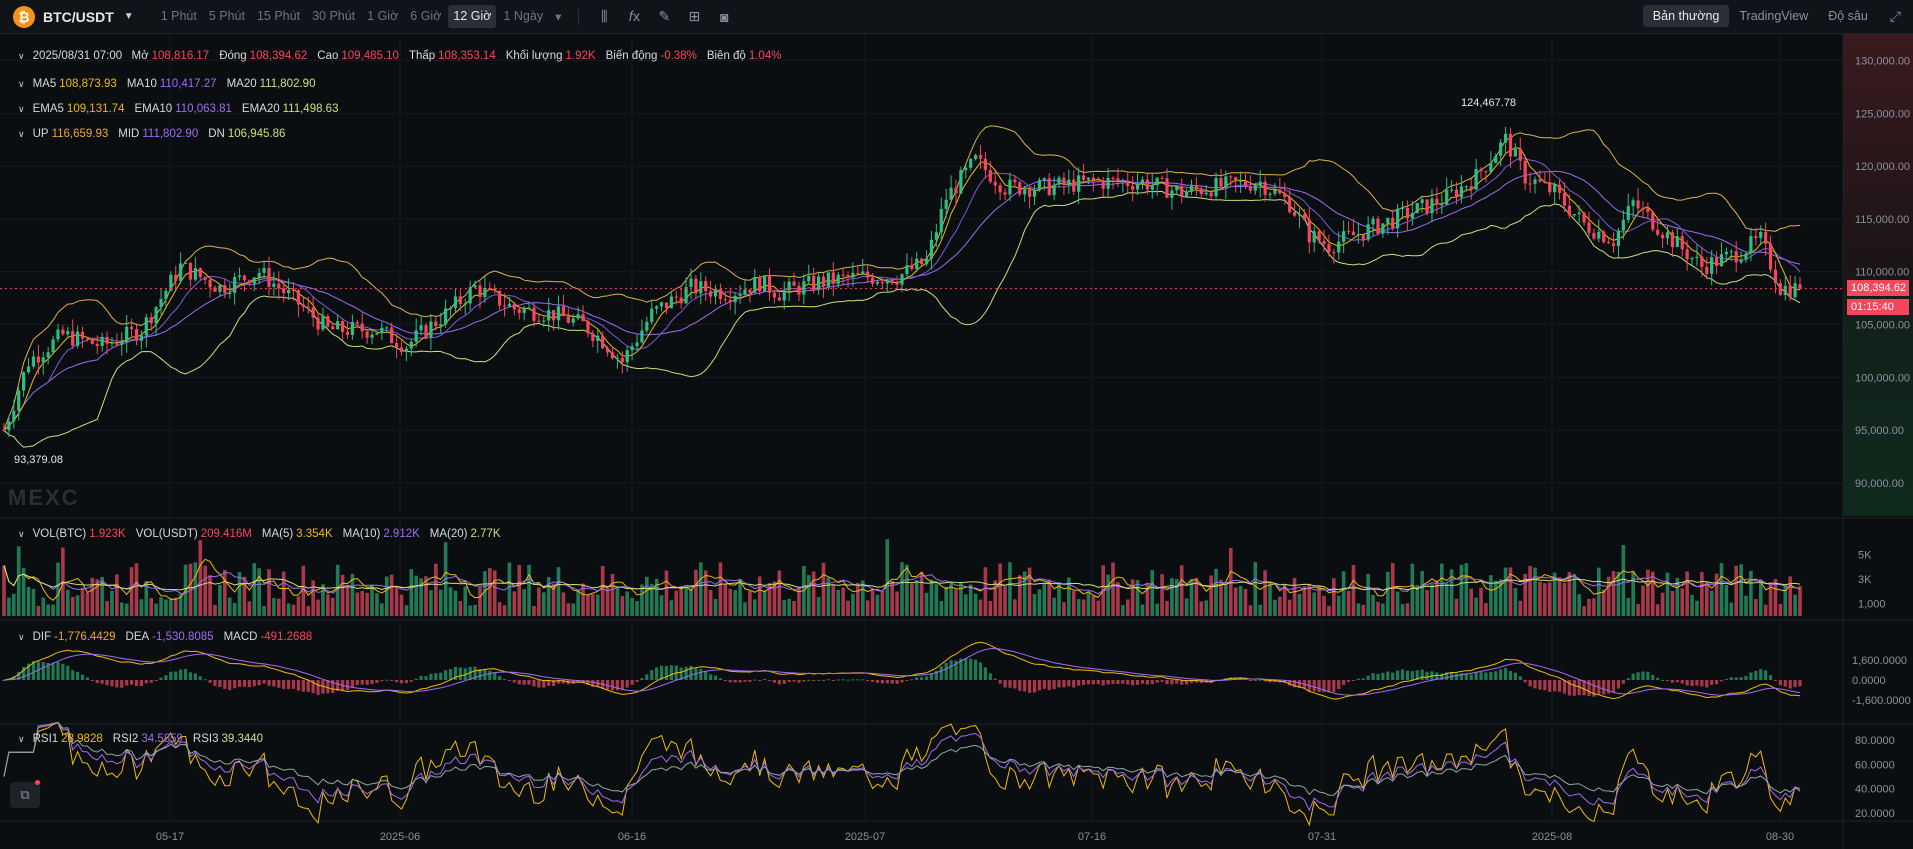 The height and width of the screenshot is (849, 1913). Describe the element at coordinates (694, 16) in the screenshot. I see `layout-grid-icon: ⊞` at that location.